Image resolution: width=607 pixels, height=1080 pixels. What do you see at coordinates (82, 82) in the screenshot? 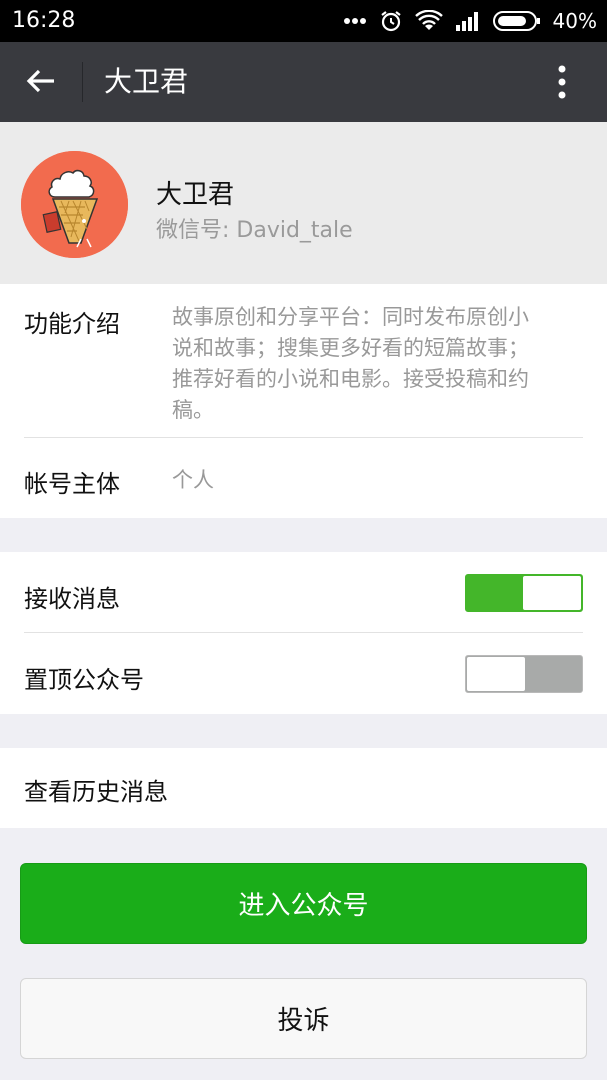
I see `app-bar-divider` at bounding box center [82, 82].